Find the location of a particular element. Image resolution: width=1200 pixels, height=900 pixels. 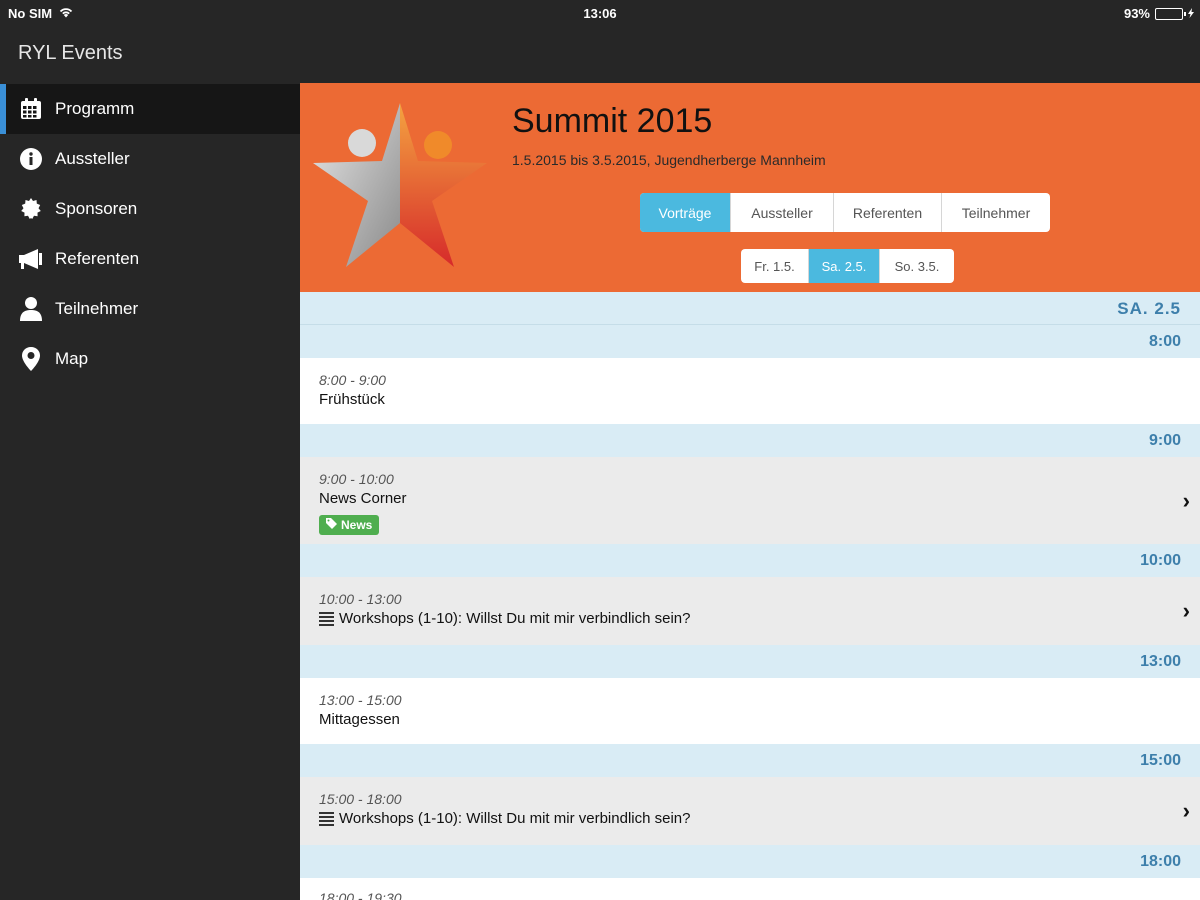

tab-day-fr: Fr. 1.5. is located at coordinates (775, 266).